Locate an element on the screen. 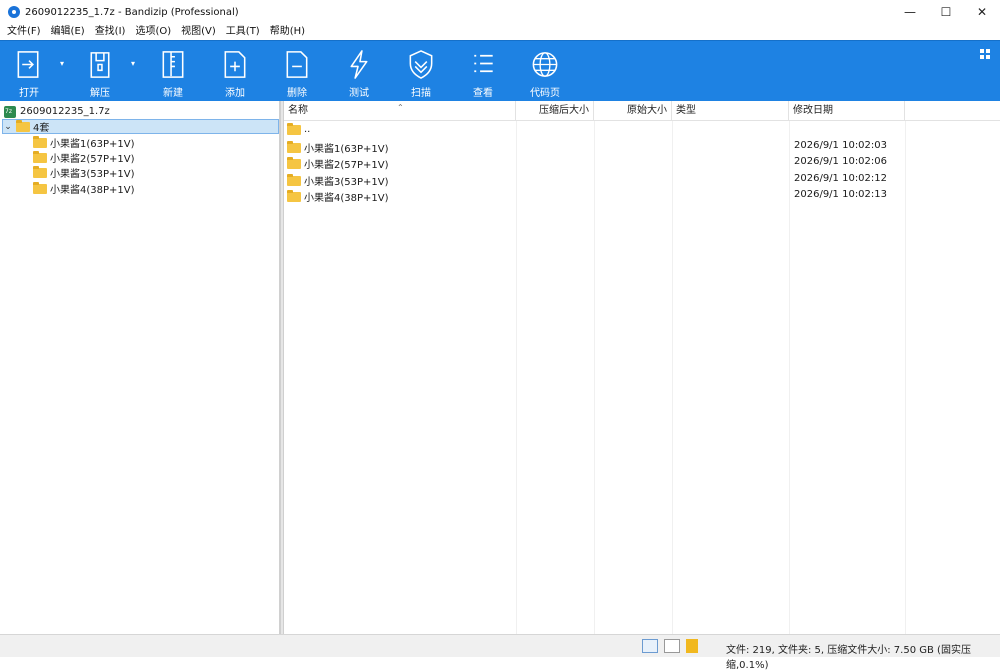 The height and width of the screenshot is (671, 1000). globe-icon is located at coordinates (545, 64).